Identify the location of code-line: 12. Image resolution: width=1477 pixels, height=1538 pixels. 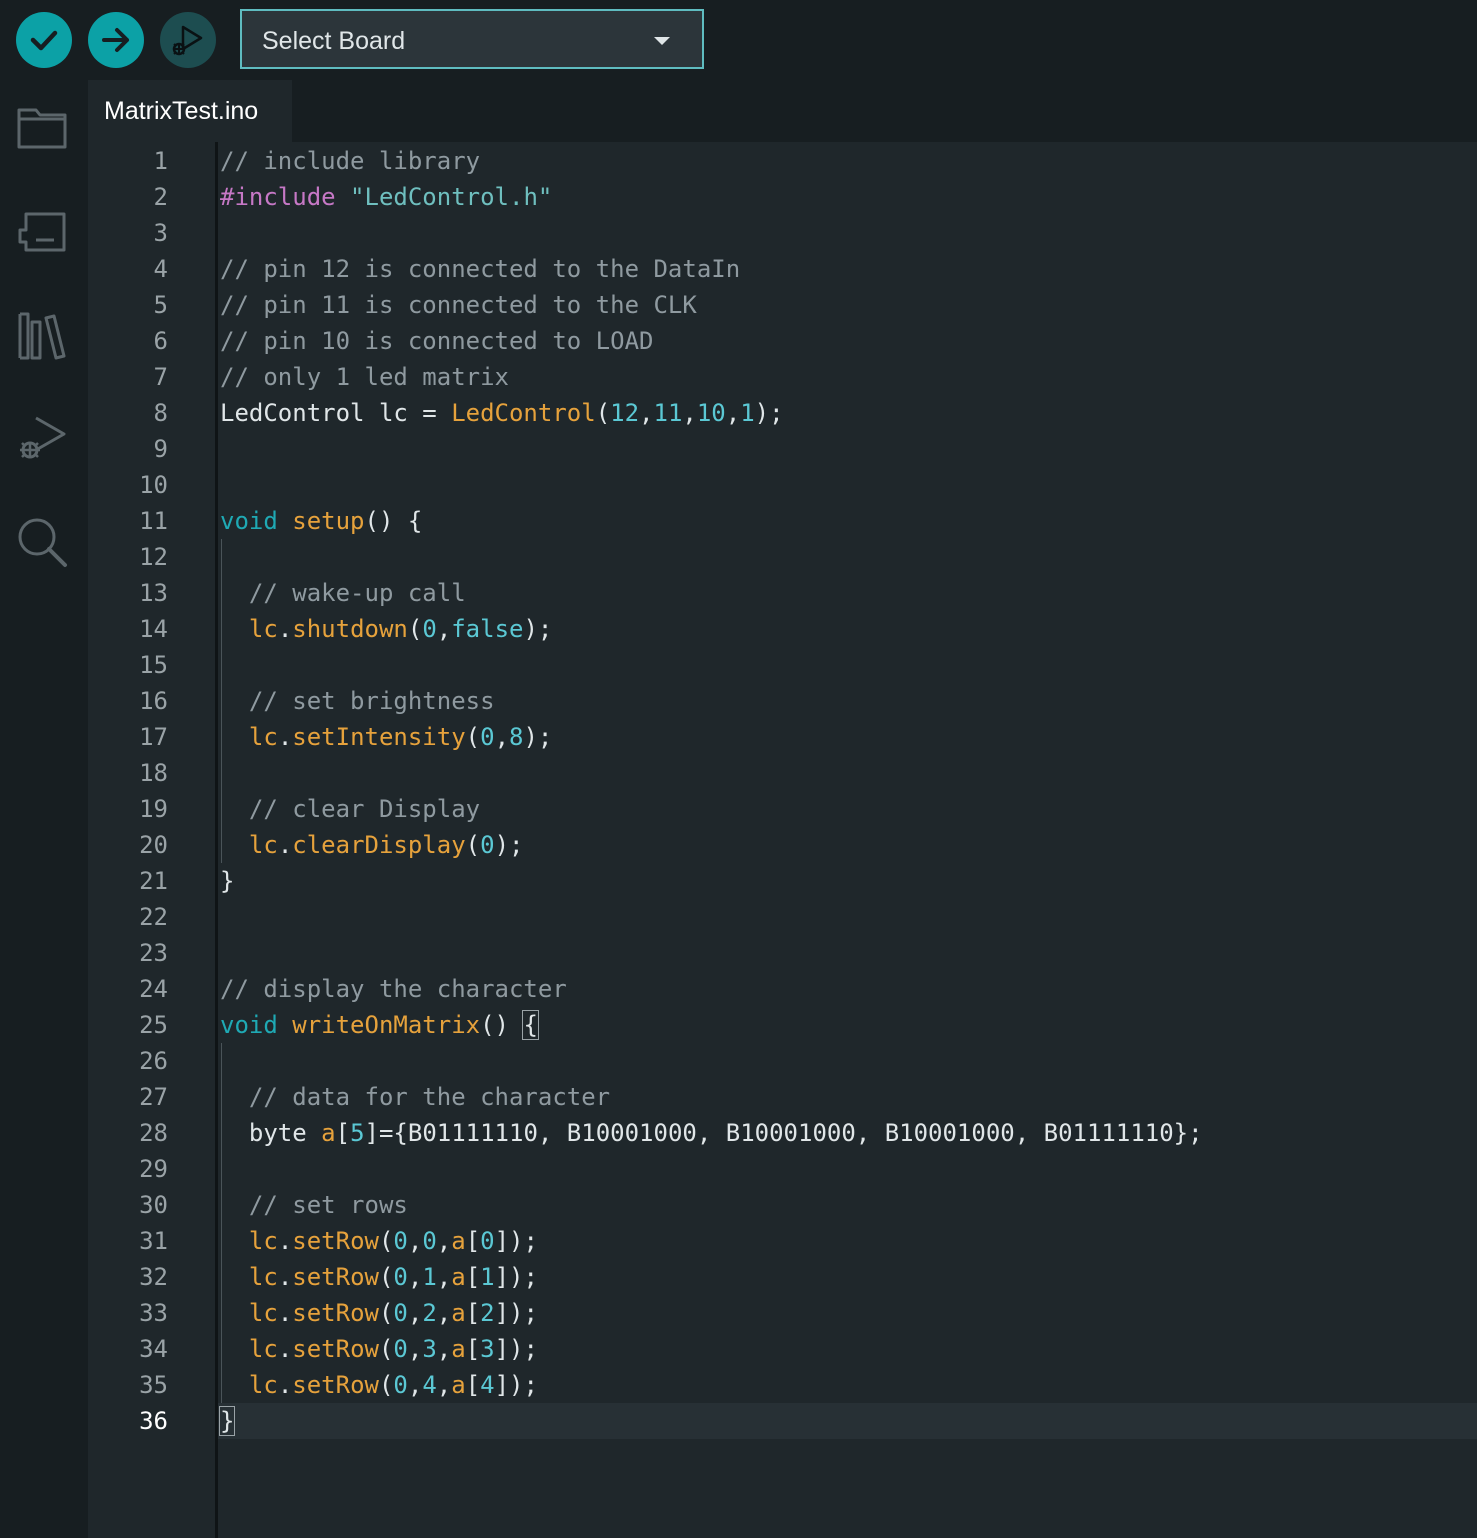
(782, 557).